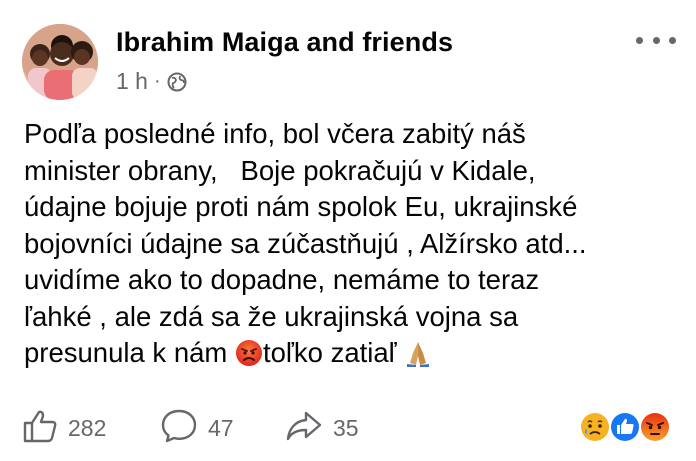 The height and width of the screenshot is (461, 696). Describe the element at coordinates (179, 428) in the screenshot. I see `comment-bubble-icon` at that location.